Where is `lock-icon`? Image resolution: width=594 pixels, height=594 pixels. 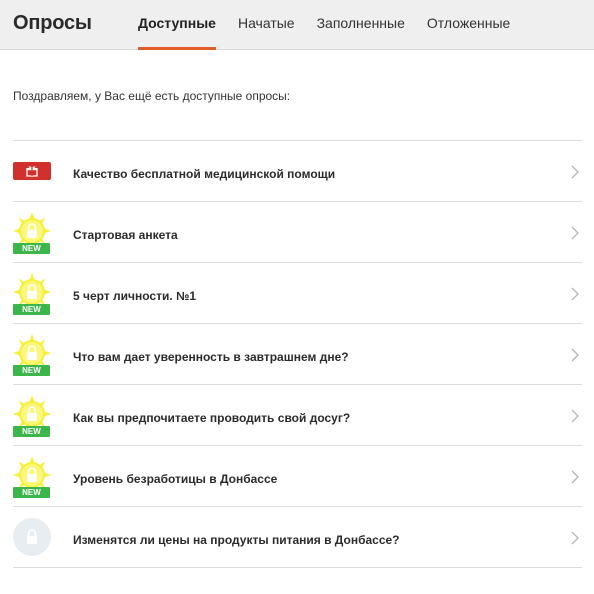
lock-icon is located at coordinates (32, 537).